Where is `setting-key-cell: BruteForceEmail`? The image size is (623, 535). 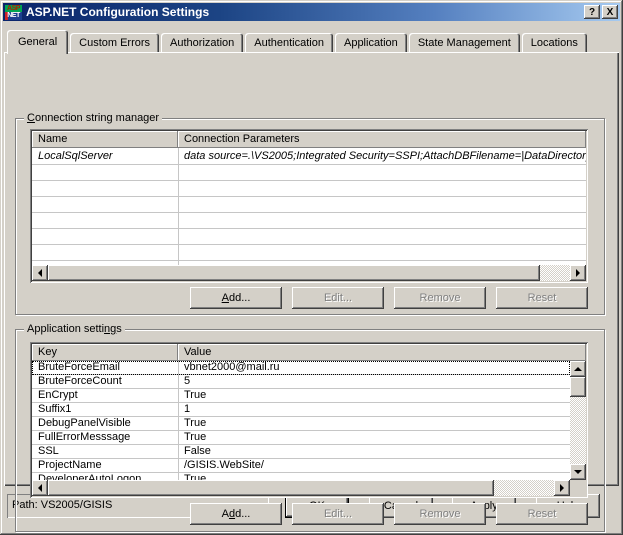 setting-key-cell: BruteForceEmail is located at coordinates (105, 367).